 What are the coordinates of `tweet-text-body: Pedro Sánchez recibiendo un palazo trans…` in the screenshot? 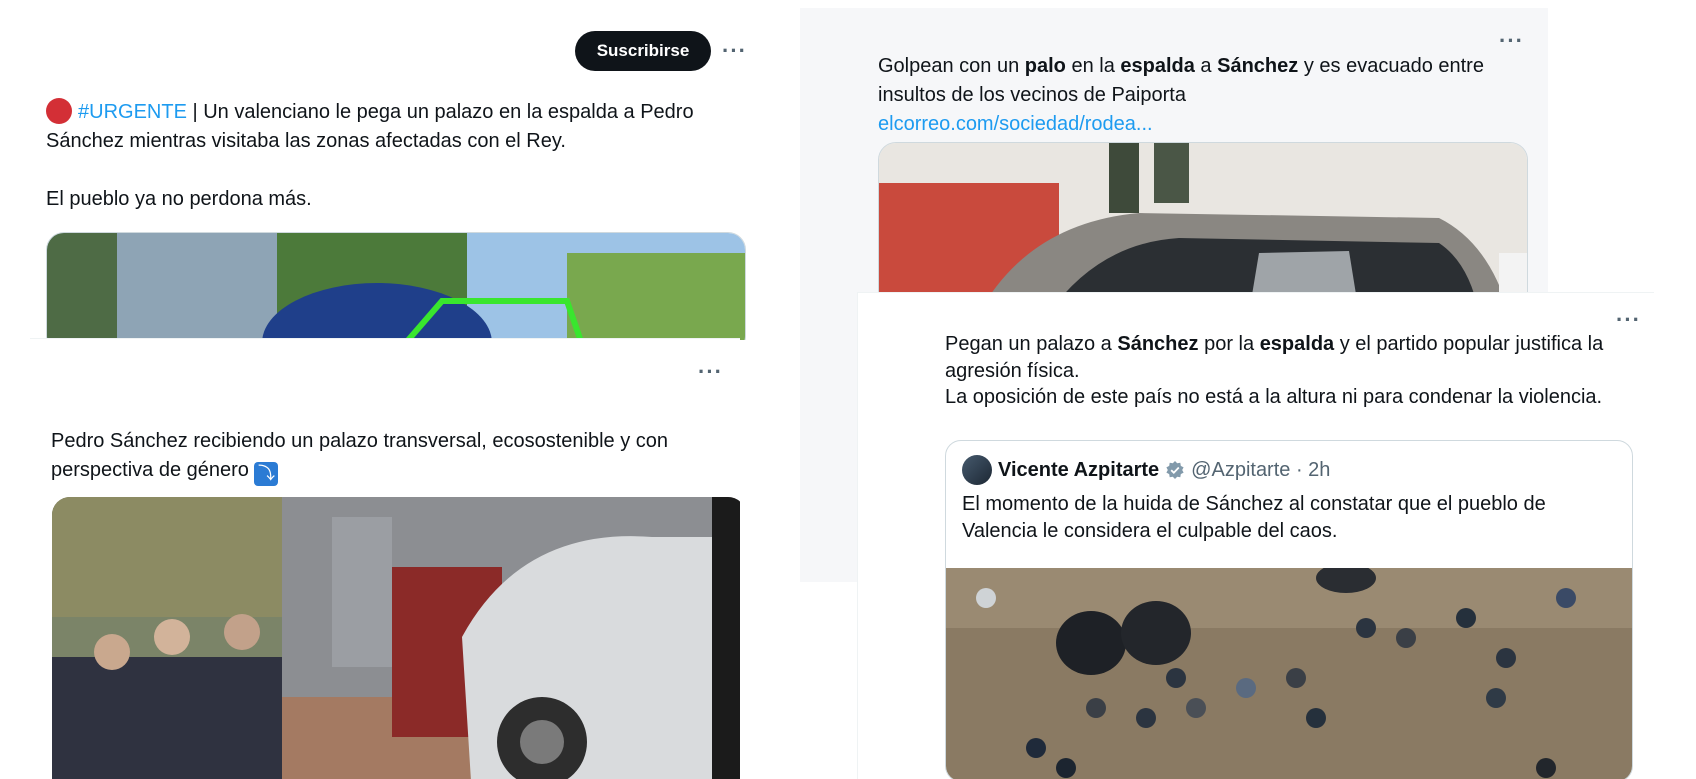 It's located at (360, 455).